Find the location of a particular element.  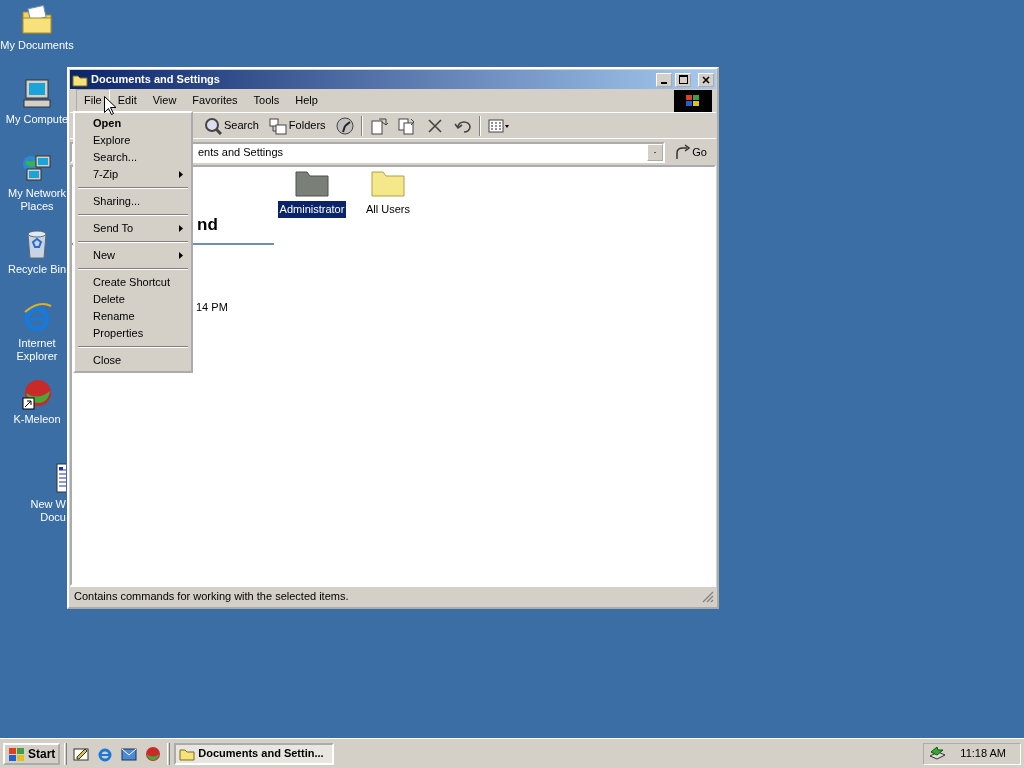

menu-item: Rename is located at coordinates (133, 316).